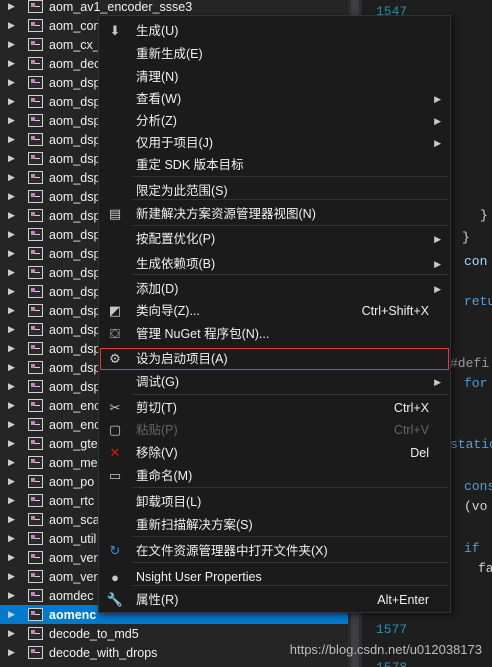 The height and width of the screenshot is (667, 492). Describe the element at coordinates (274, 143) in the screenshot. I see `menu-item-project-only: 仅用于项目(J) ▶` at that location.